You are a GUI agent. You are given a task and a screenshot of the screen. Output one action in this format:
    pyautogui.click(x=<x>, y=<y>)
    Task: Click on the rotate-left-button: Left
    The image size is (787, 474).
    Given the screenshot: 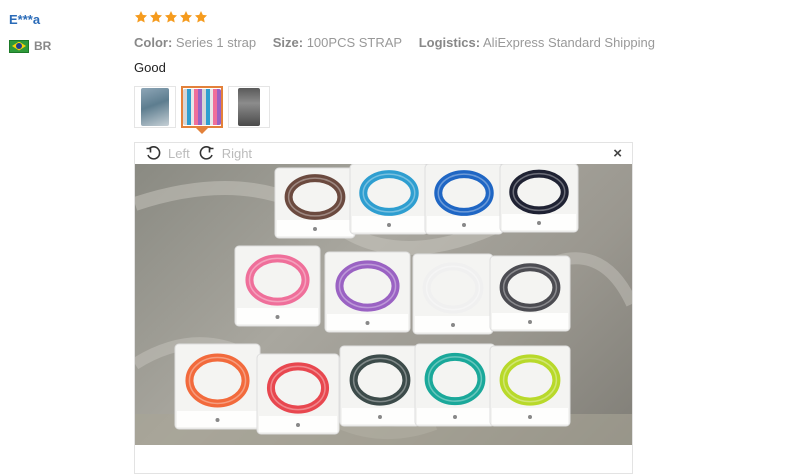 What is the action you would take?
    pyautogui.click(x=167, y=153)
    